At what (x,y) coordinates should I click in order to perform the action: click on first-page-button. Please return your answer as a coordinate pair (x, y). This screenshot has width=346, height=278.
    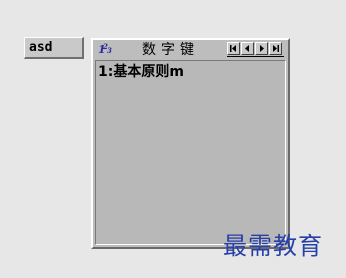
    Looking at the image, I should click on (233, 48).